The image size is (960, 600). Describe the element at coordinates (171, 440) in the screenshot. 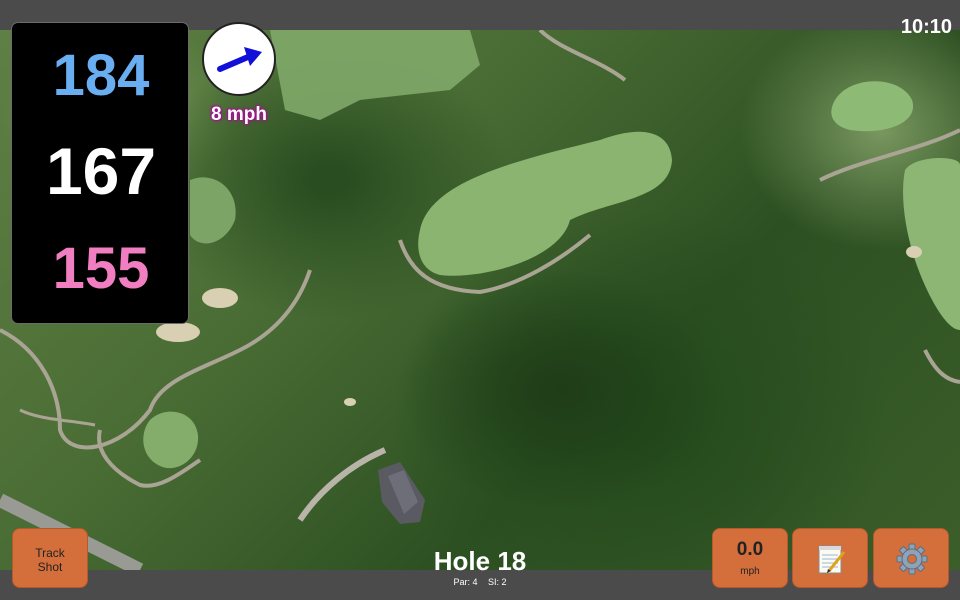

I see `green-left-bottom` at that location.